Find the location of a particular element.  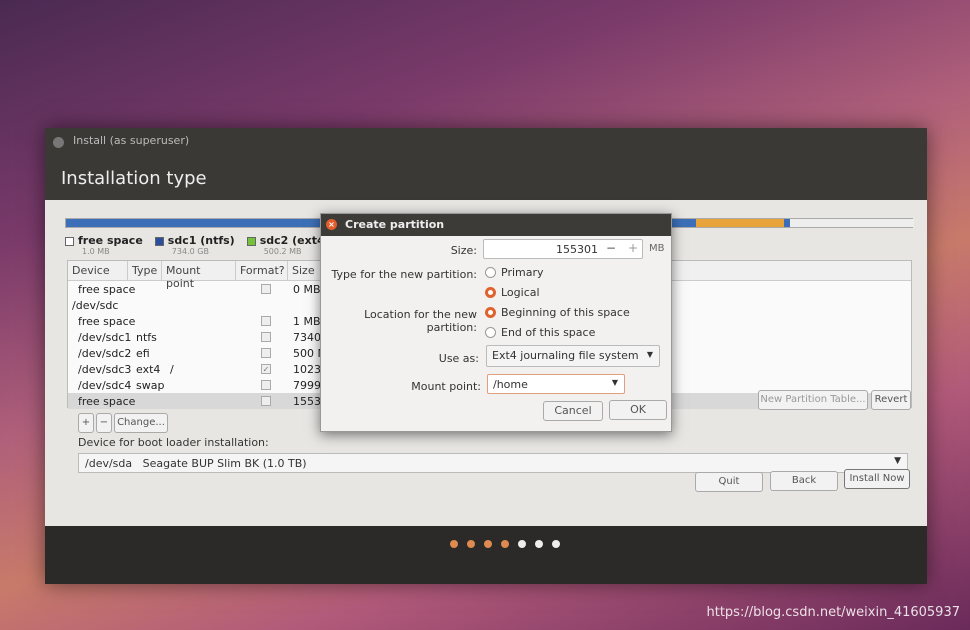

use-as-select: Ext4 journaling file system ▼ is located at coordinates (573, 356).